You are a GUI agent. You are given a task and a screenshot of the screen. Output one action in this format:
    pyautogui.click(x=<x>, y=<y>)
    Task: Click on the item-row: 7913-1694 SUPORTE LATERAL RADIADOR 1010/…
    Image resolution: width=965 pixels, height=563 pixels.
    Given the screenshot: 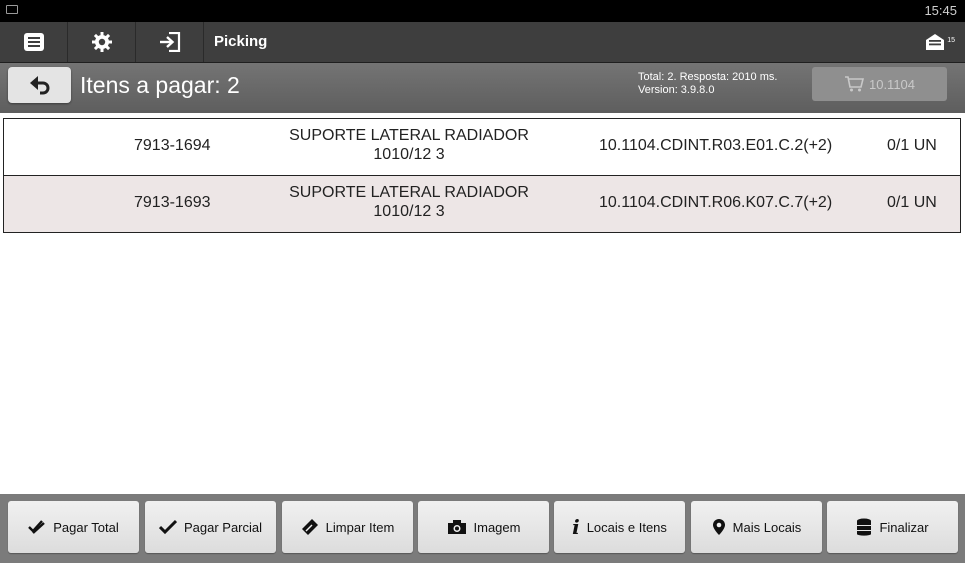 What is the action you would take?
    pyautogui.click(x=482, y=147)
    